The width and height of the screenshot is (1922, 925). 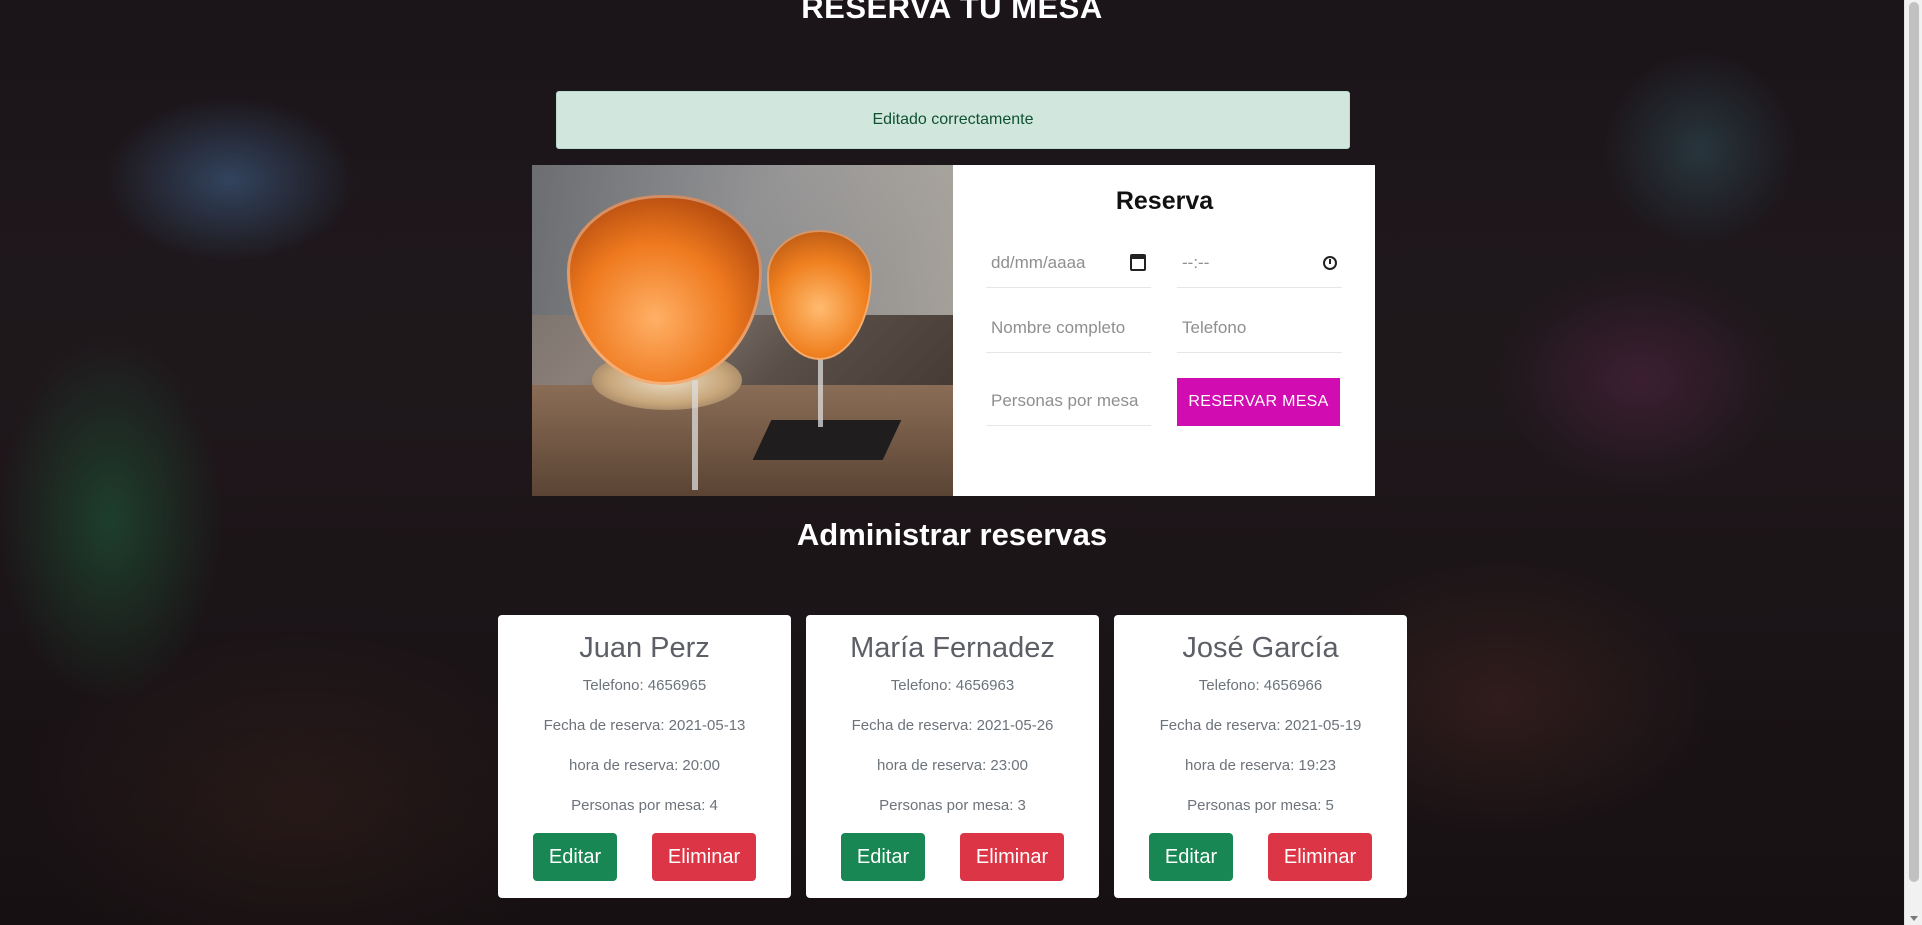 What do you see at coordinates (644, 725) in the screenshot?
I see `reservation-date: Fecha de reserva: 2021-05-13` at bounding box center [644, 725].